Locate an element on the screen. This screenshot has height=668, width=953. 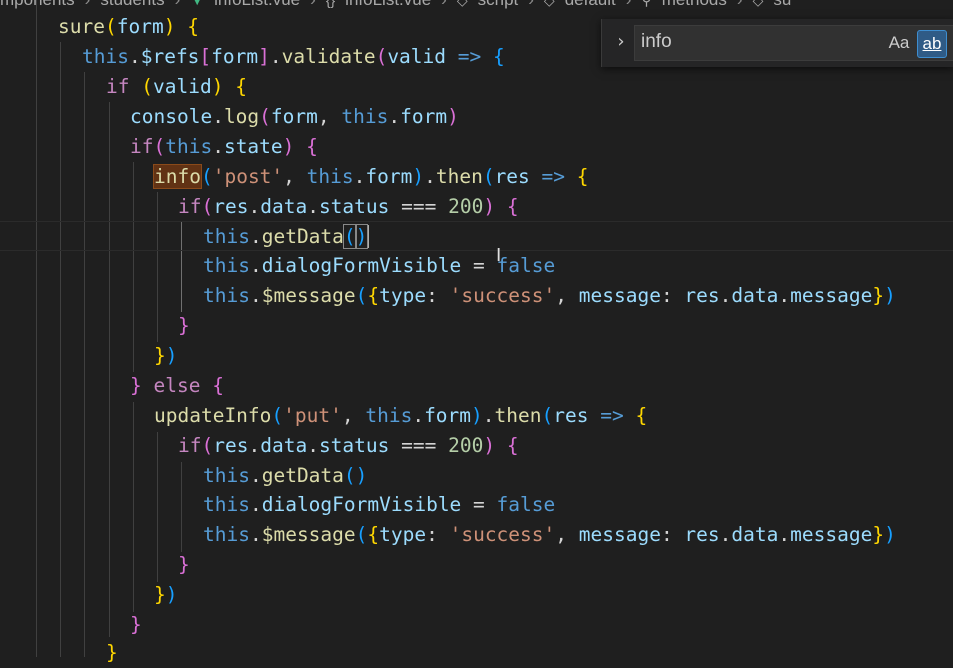
find-widget: › Aa ab is located at coordinates (777, 43).